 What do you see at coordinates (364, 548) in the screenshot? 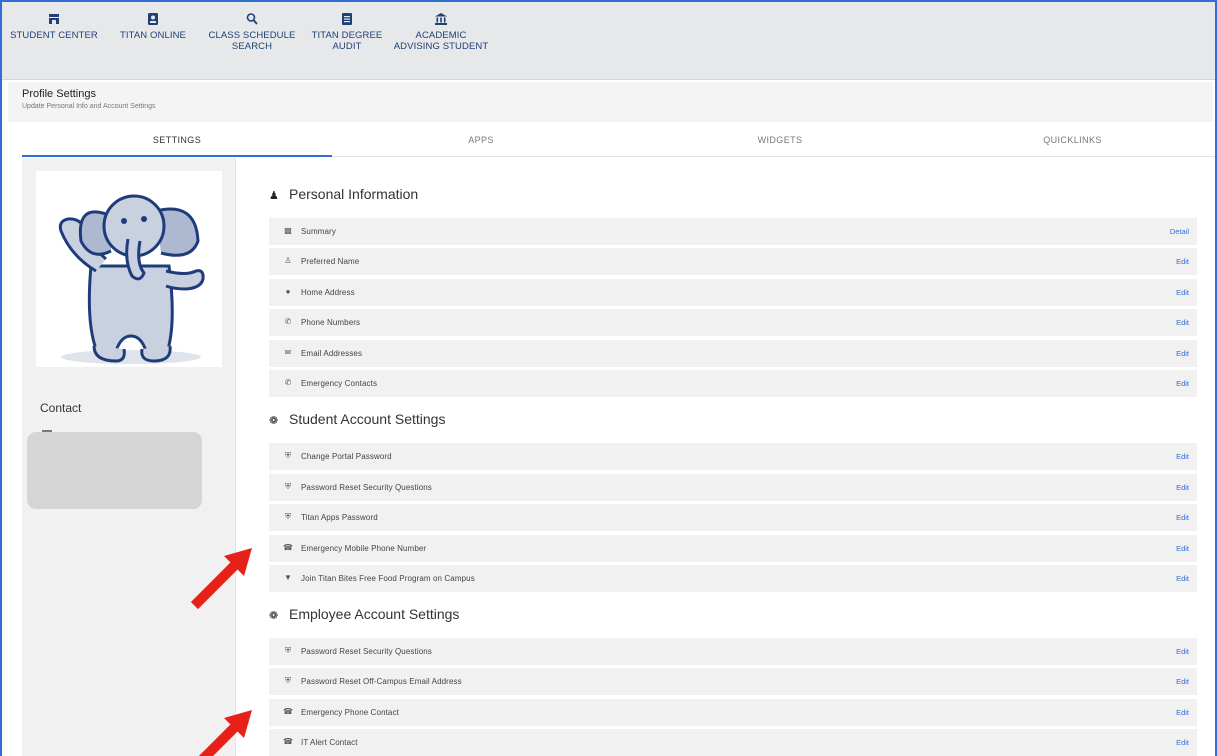
I see `row-label: Emergency Mobile Phone Number` at bounding box center [364, 548].